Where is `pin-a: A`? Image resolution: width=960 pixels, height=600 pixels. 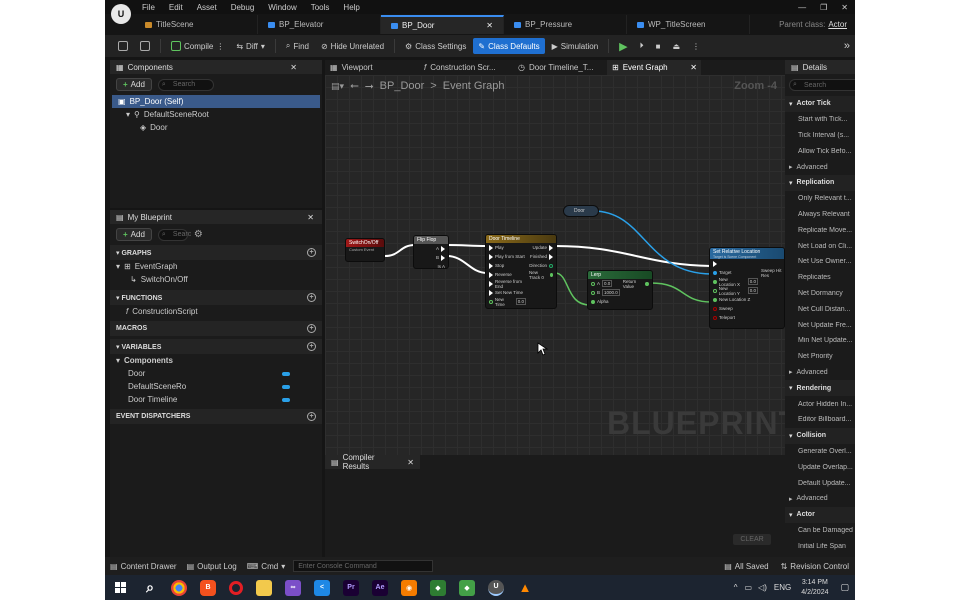
pin-a: A is located at coordinates (431, 248).